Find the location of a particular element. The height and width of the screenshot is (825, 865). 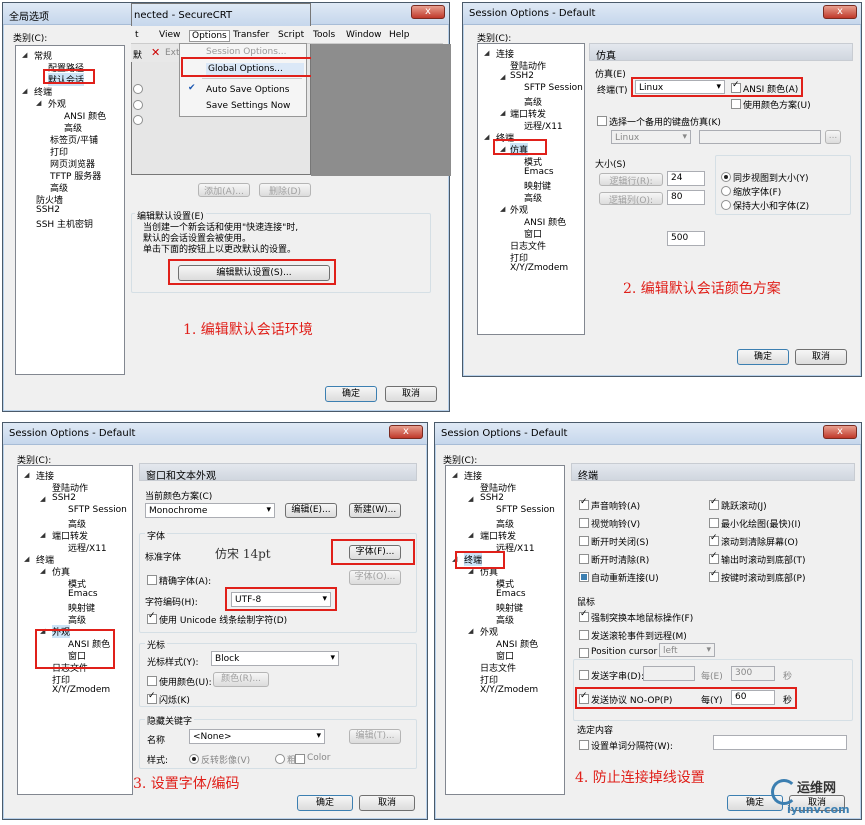

minimize-drawing-checkbox: 最小化绘图(最快)(I) is located at coordinates (755, 523).